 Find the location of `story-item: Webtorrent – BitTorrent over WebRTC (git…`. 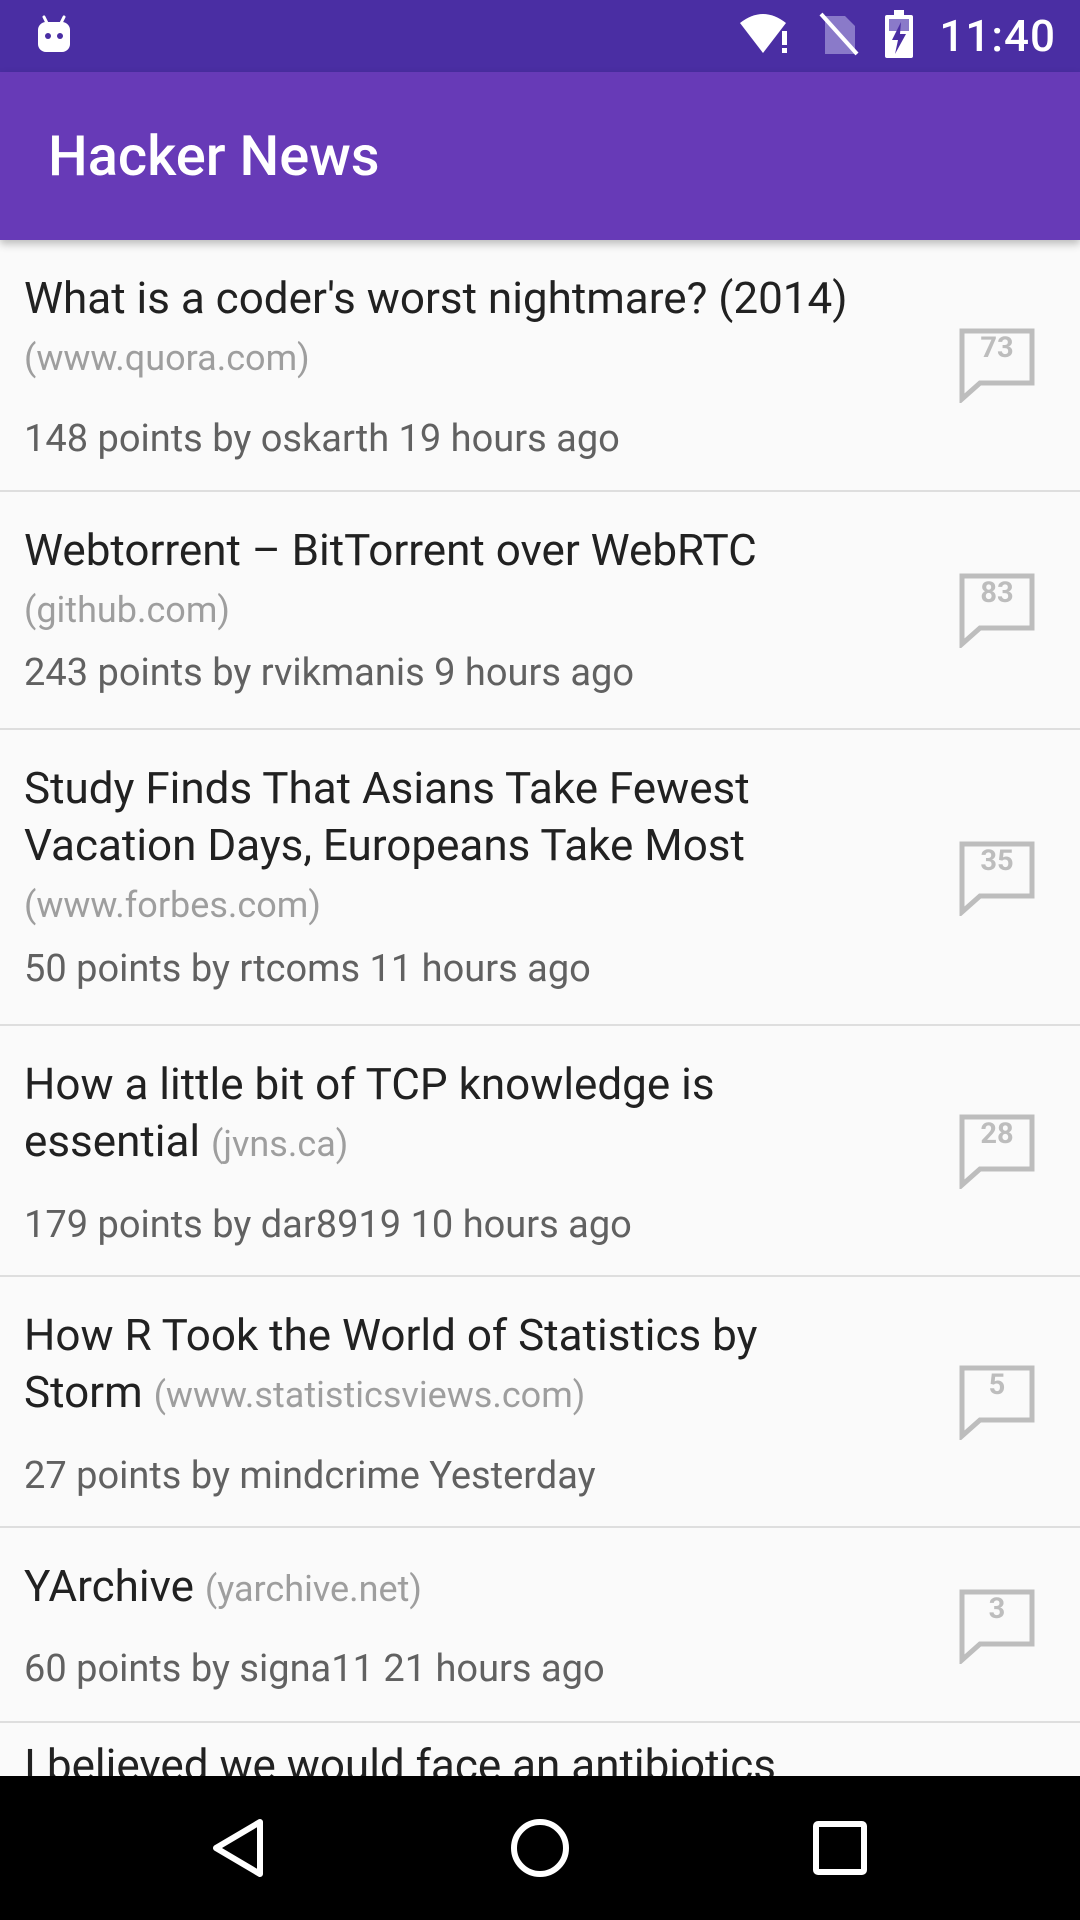

story-item: Webtorrent – BitTorrent over WebRTC (git… is located at coordinates (540, 611).